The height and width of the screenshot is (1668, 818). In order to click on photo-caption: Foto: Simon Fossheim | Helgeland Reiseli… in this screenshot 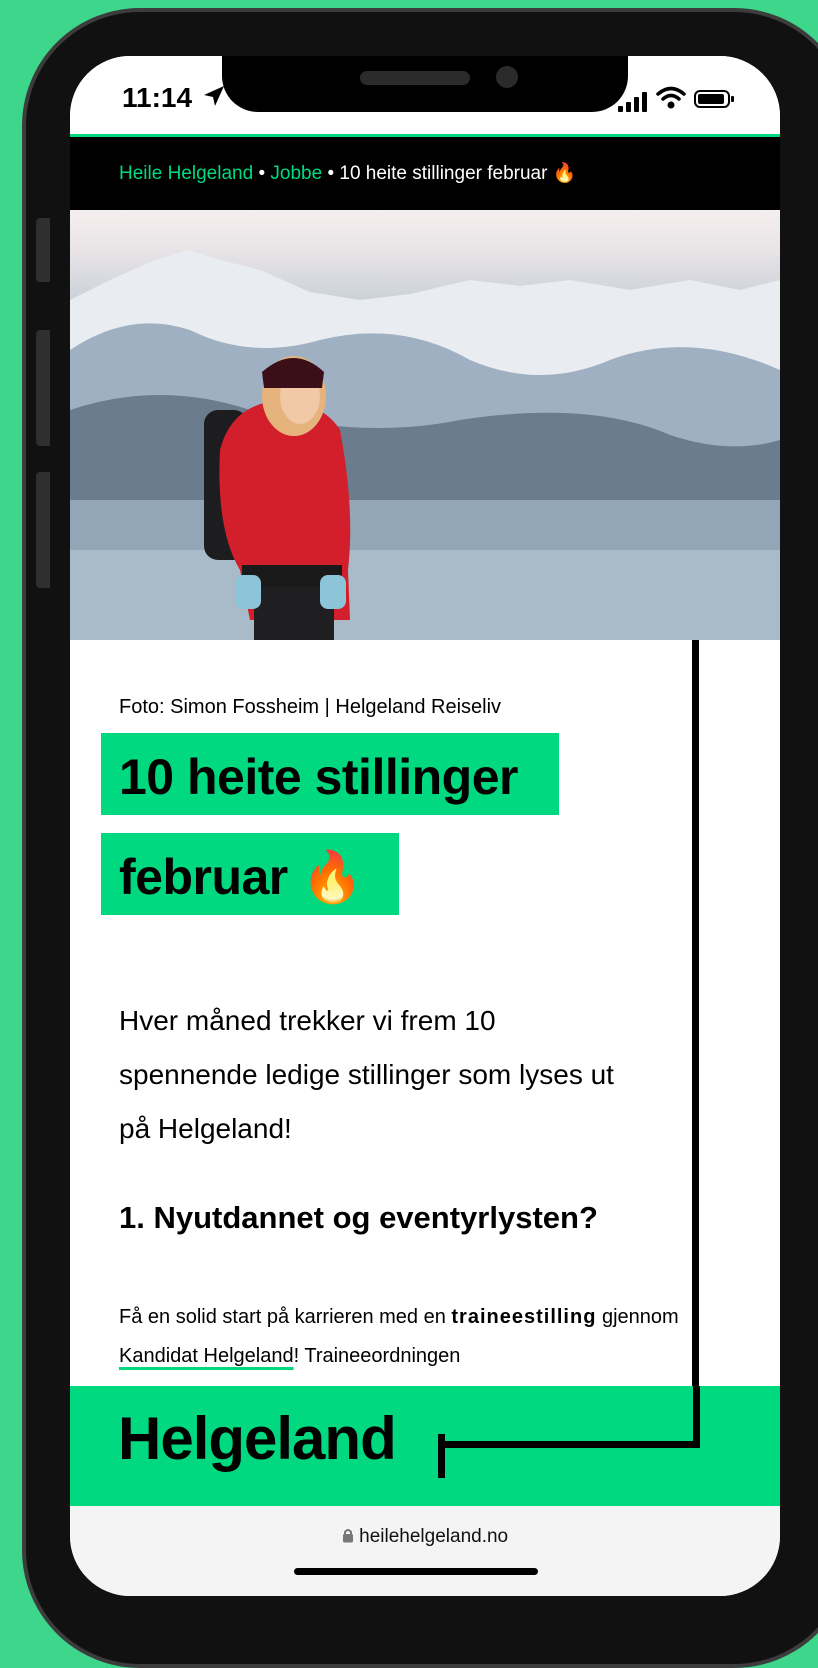, I will do `click(310, 707)`.